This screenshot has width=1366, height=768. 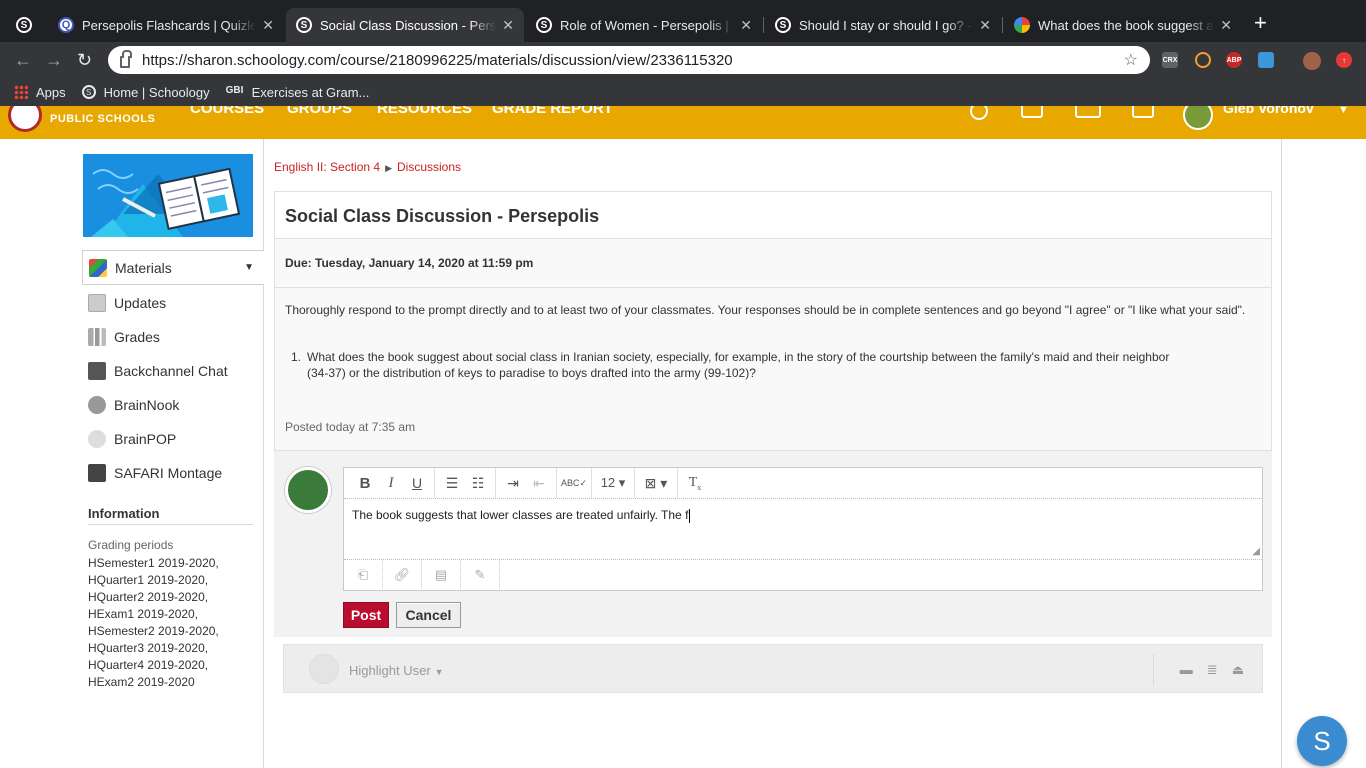 What do you see at coordinates (1344, 60) in the screenshot?
I see `update-arrow-icon: ↑` at bounding box center [1344, 60].